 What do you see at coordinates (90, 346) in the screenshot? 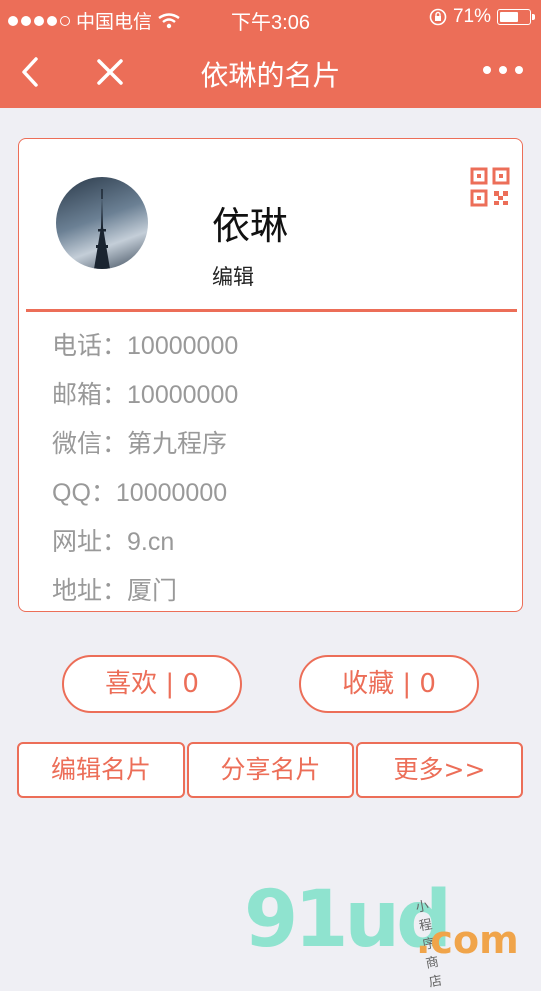
I see `info-label: 电话：` at bounding box center [90, 346].